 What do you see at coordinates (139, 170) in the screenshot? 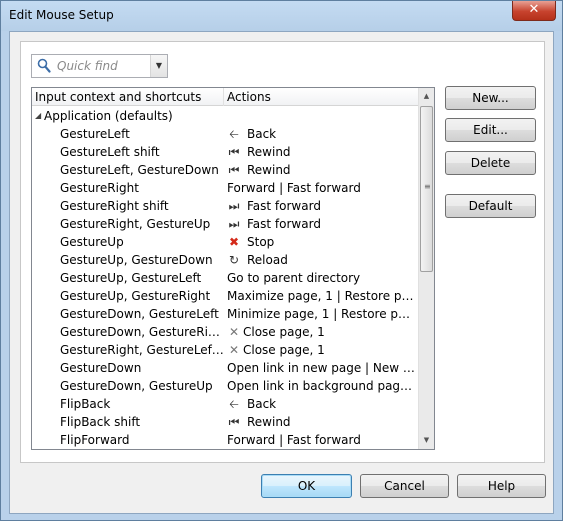
I see `shortcut-cell: GestureLeft, GestureDown` at bounding box center [139, 170].